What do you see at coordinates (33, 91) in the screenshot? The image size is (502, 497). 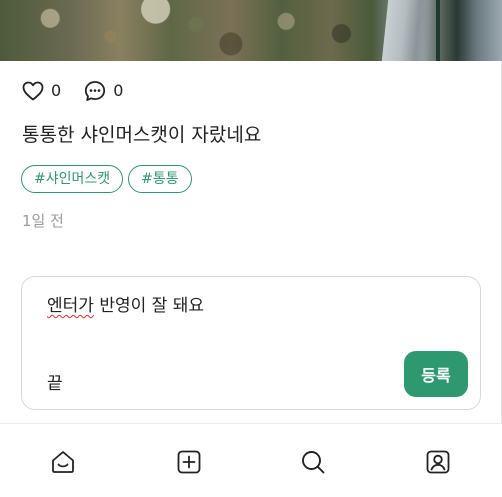 I see `heart-icon` at bounding box center [33, 91].